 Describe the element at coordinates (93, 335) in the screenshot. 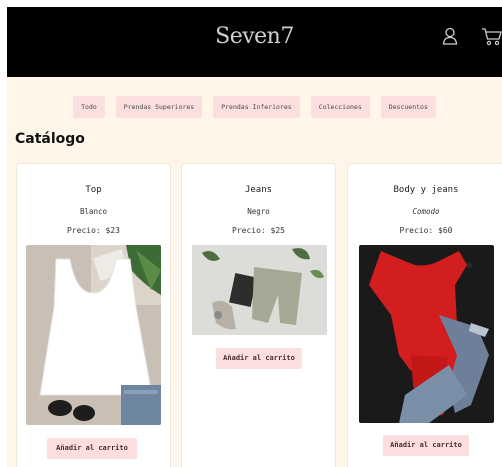

I see `product-image-top` at that location.